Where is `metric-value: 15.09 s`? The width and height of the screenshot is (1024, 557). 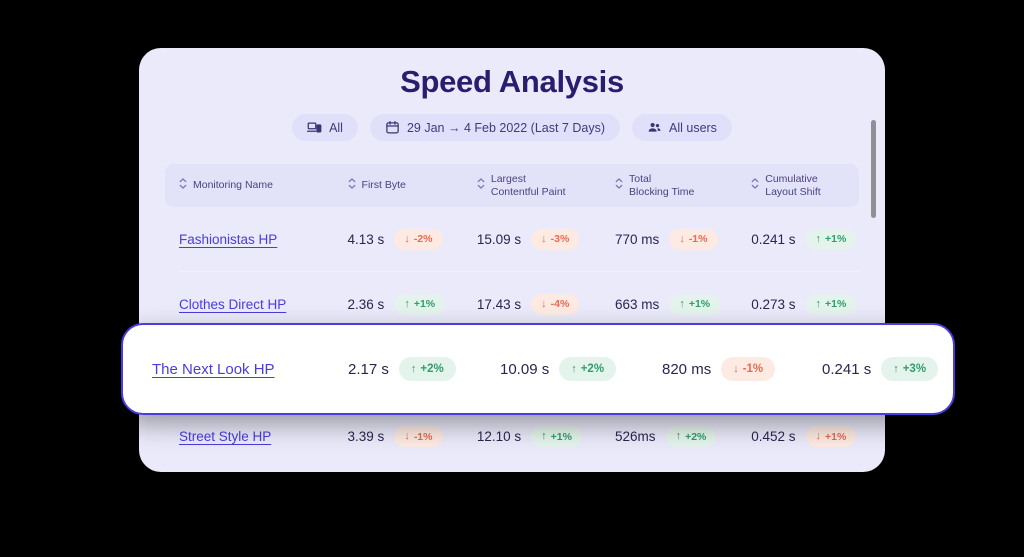
metric-value: 15.09 s is located at coordinates (499, 239).